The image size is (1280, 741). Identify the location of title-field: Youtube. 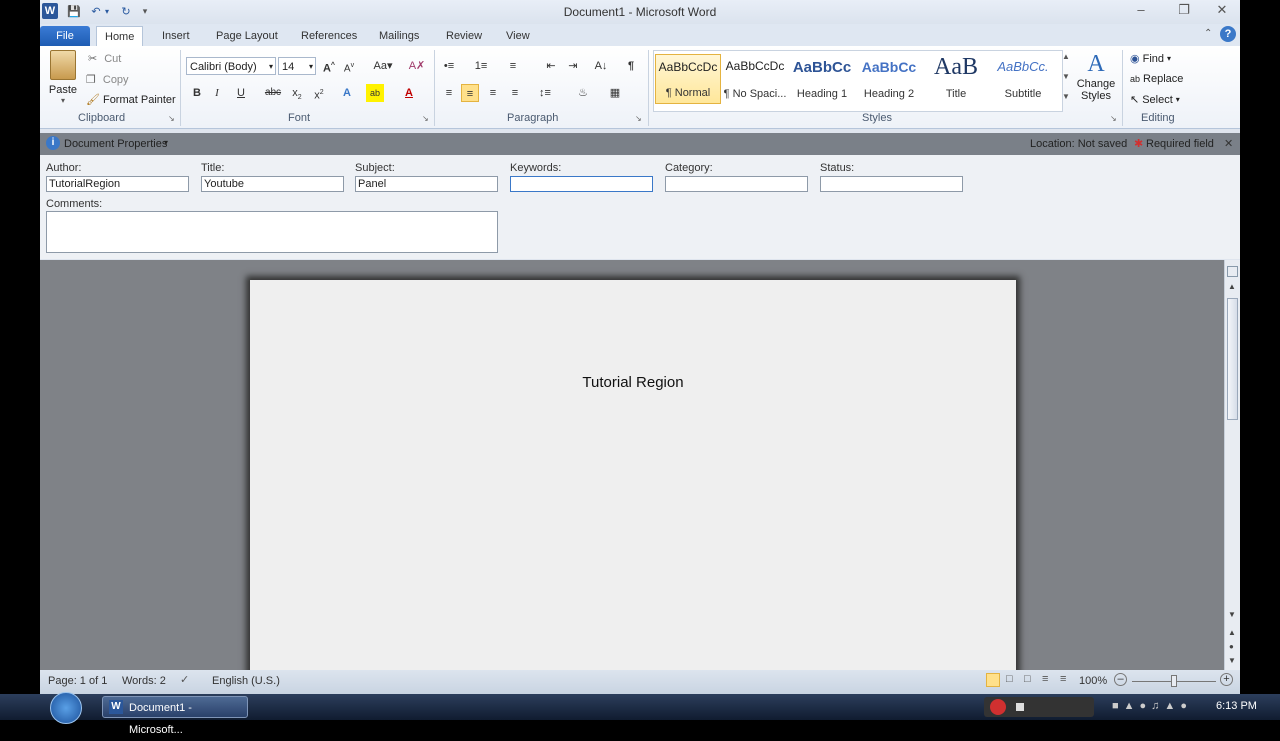
(272, 184).